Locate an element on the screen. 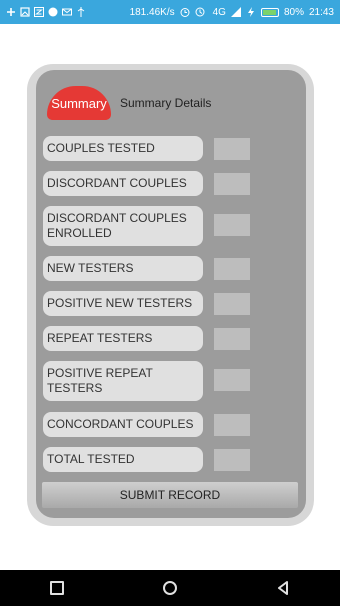 The width and height of the screenshot is (340, 606). field-input-positive-new-testers is located at coordinates (232, 304).